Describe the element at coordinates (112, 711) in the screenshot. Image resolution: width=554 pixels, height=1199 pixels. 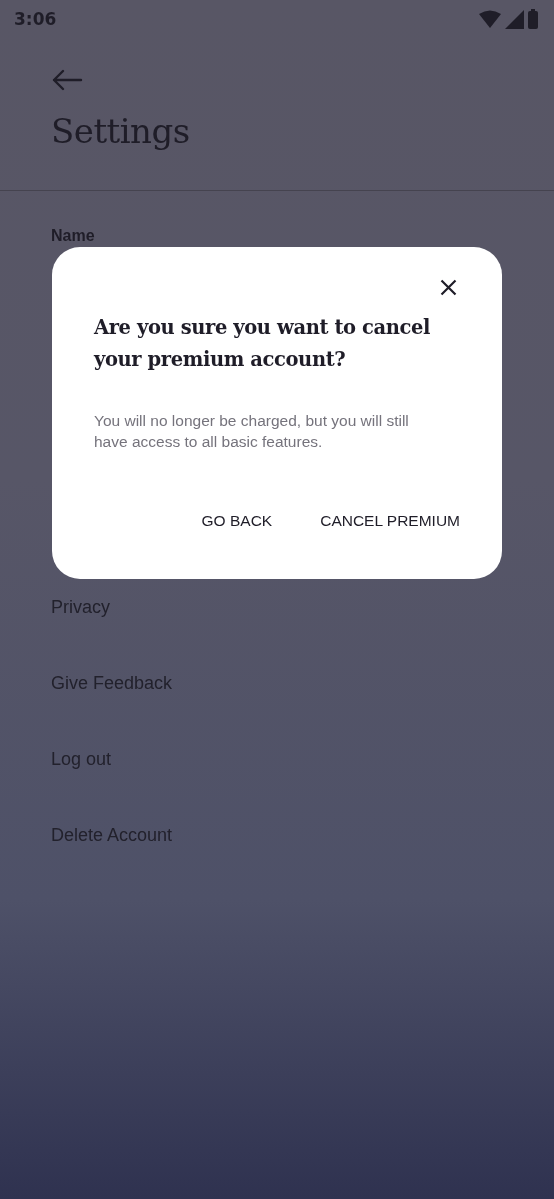
I see `settings-link: Give Feedback` at that location.